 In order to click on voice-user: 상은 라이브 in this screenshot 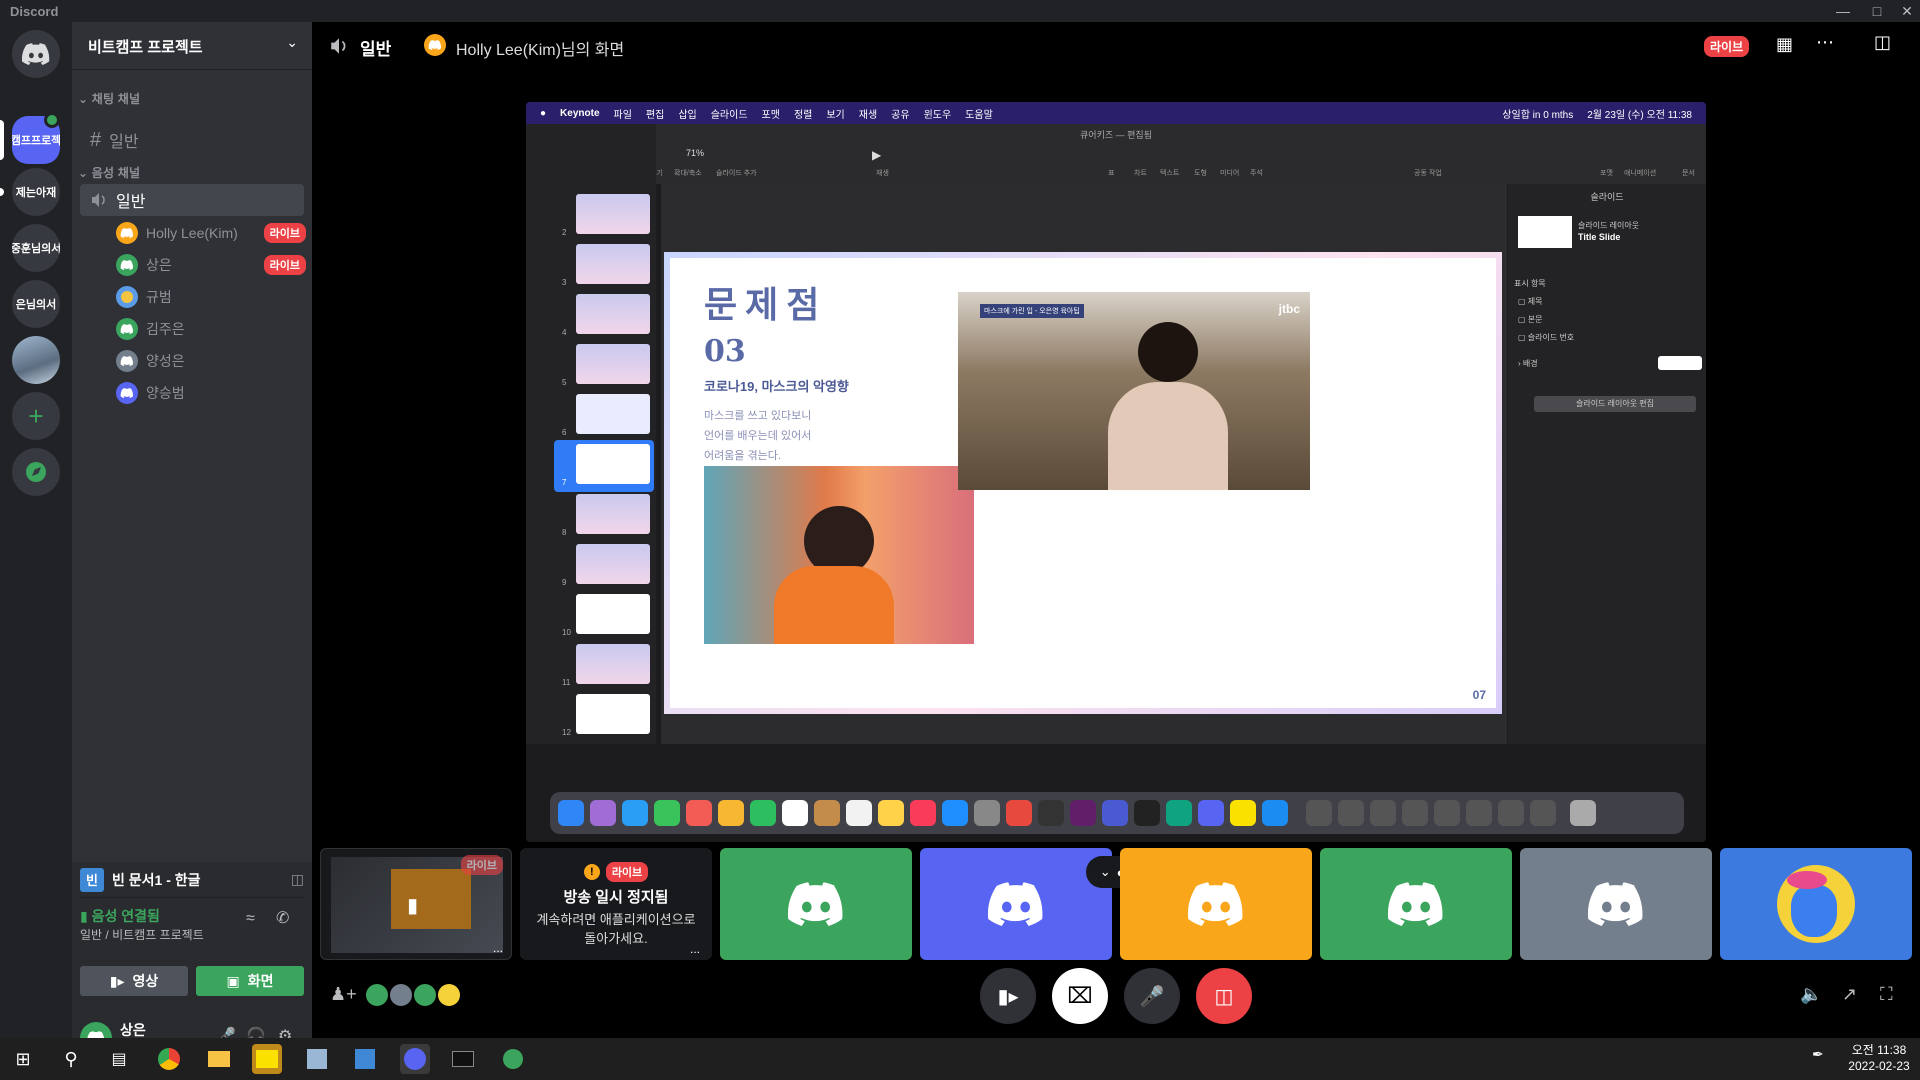, I will do `click(211, 265)`.